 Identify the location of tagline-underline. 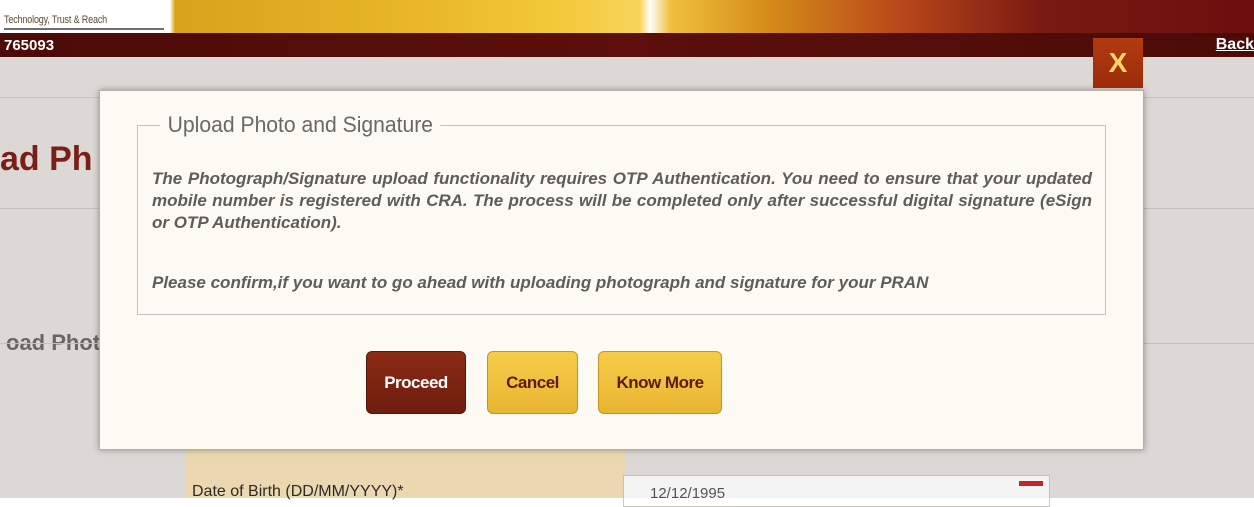
(84, 29).